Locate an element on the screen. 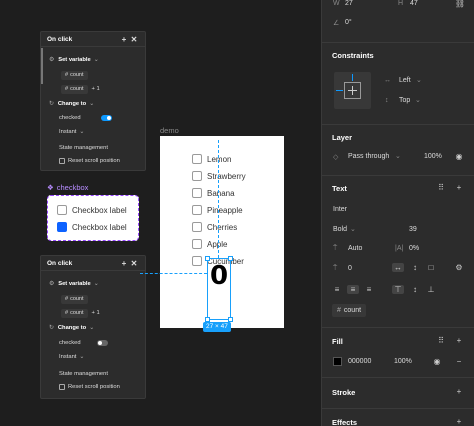 The image size is (474, 426). action-label: Change to is located at coordinates (72, 104).